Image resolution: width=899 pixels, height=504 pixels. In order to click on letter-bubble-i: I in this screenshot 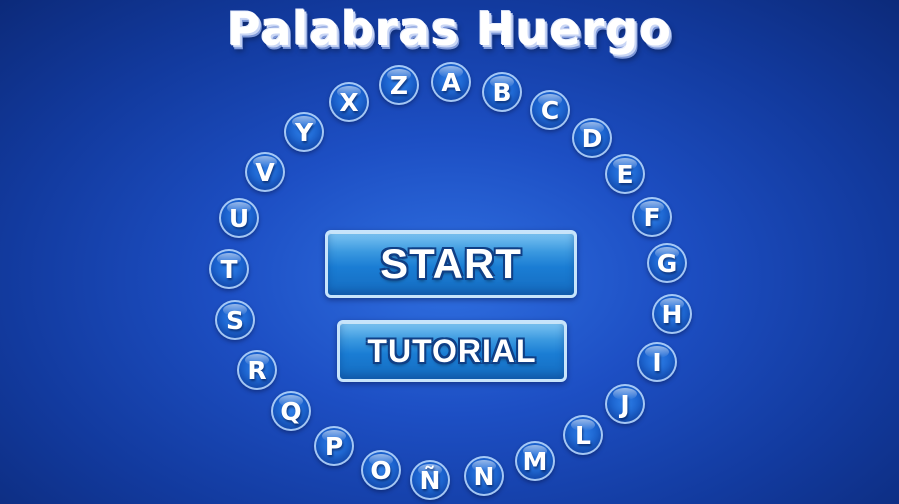, I will do `click(657, 362)`.